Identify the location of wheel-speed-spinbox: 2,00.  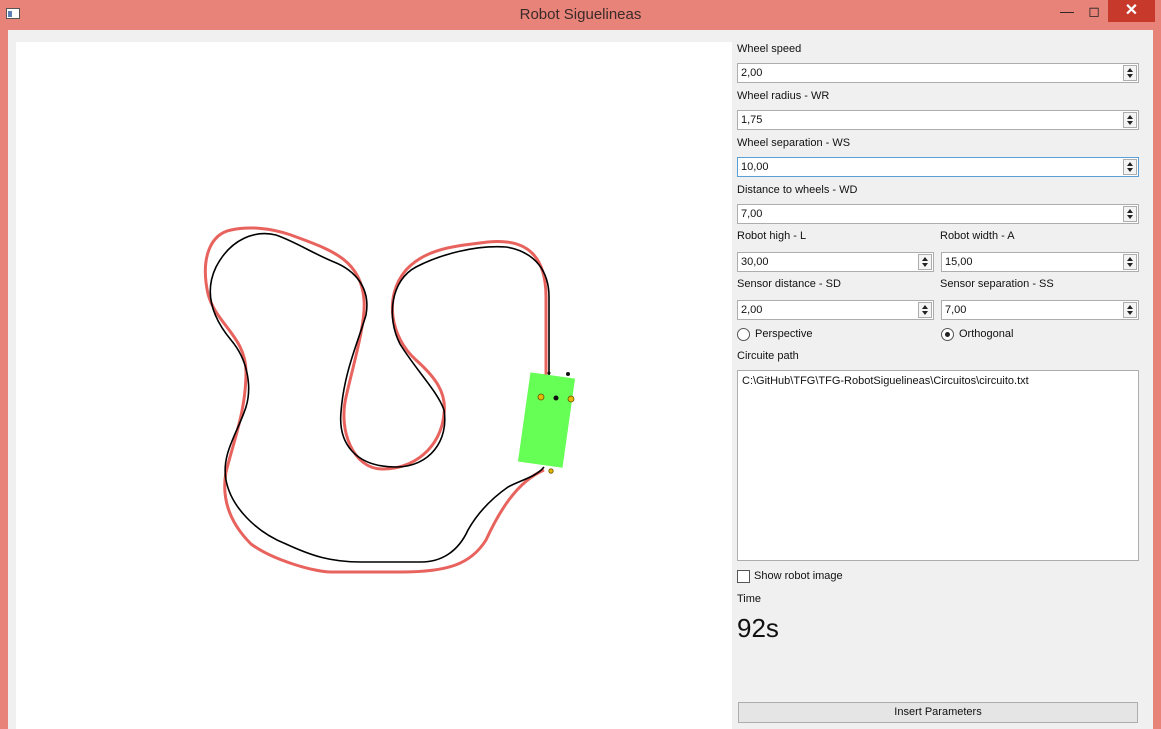
(938, 73).